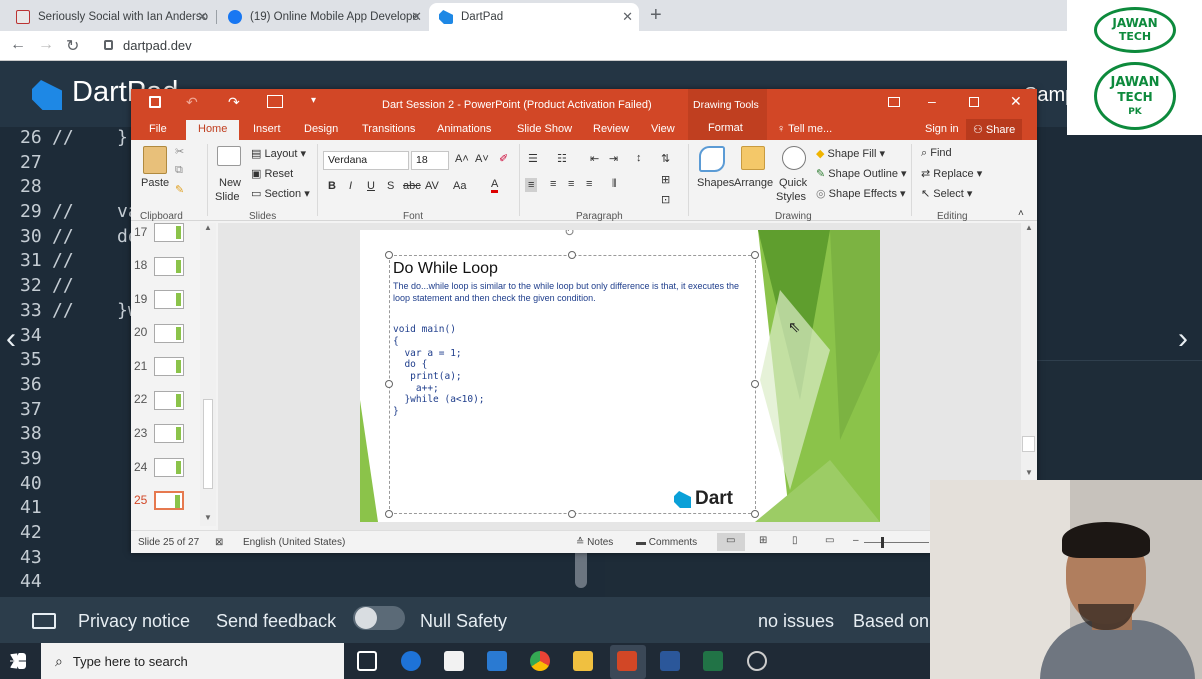  I want to click on slide-thumbnail-active, so click(169, 500).